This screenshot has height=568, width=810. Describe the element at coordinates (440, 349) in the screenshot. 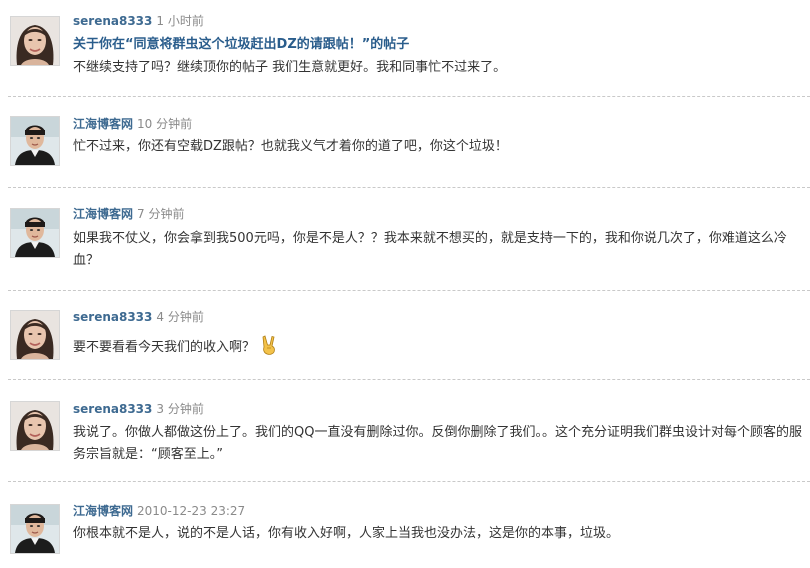

I see `comment-text: 要不要看看今天我们的收入啊？` at that location.